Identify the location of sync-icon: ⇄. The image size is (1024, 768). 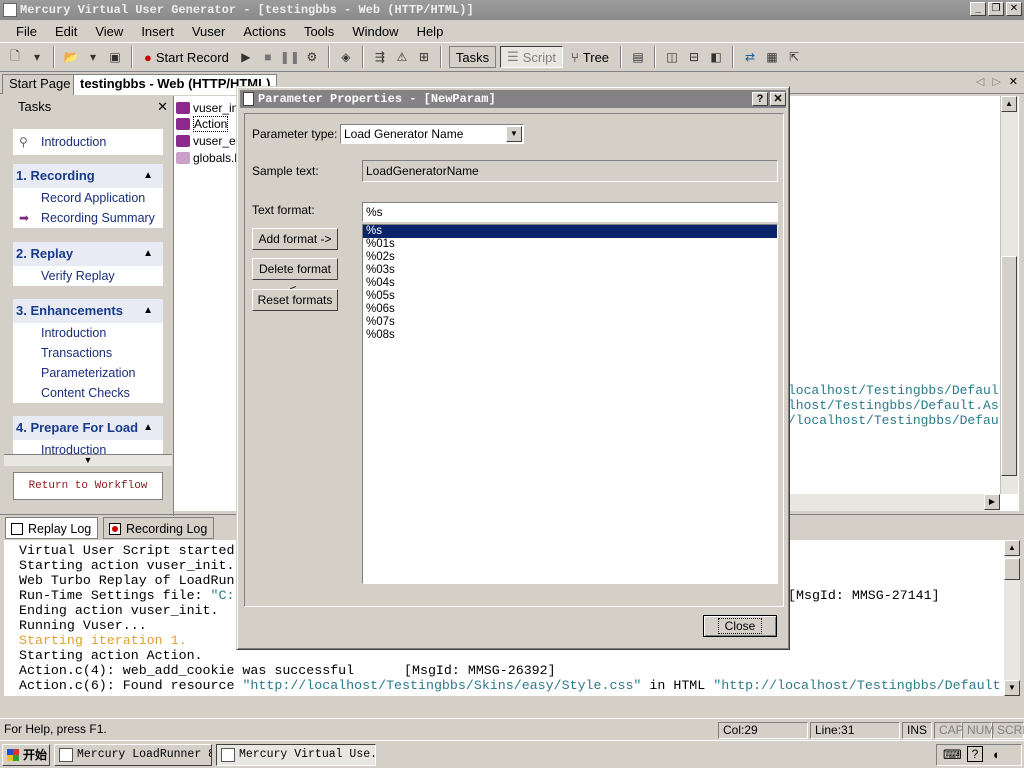
(750, 57).